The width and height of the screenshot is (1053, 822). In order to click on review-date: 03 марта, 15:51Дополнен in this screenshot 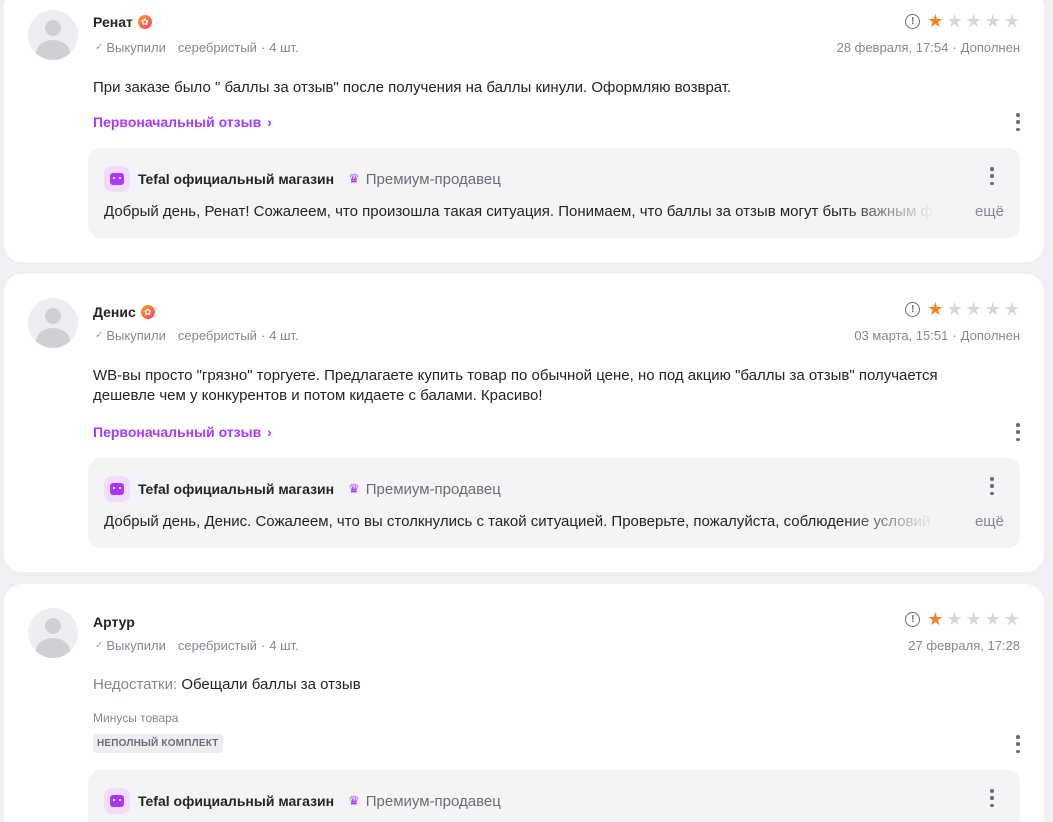, I will do `click(937, 335)`.